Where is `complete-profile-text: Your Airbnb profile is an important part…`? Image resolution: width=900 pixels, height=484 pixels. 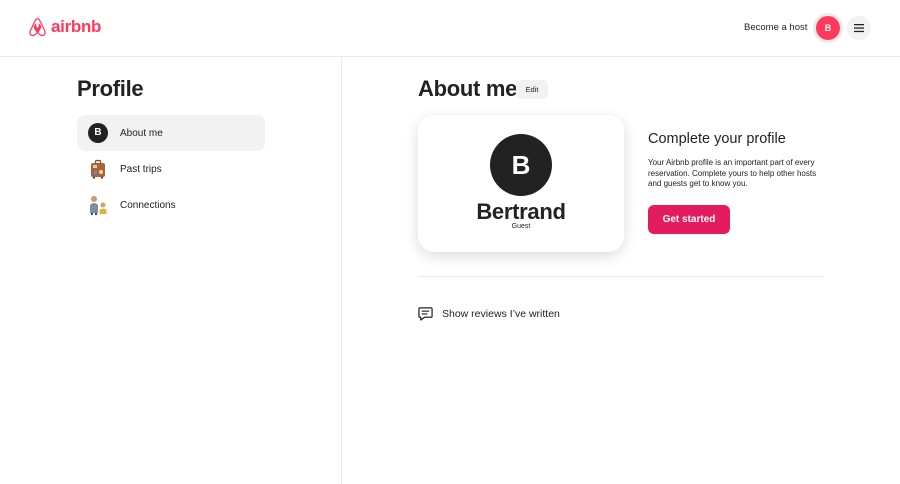
complete-profile-text: Your Airbnb profile is an important part… is located at coordinates (732, 173).